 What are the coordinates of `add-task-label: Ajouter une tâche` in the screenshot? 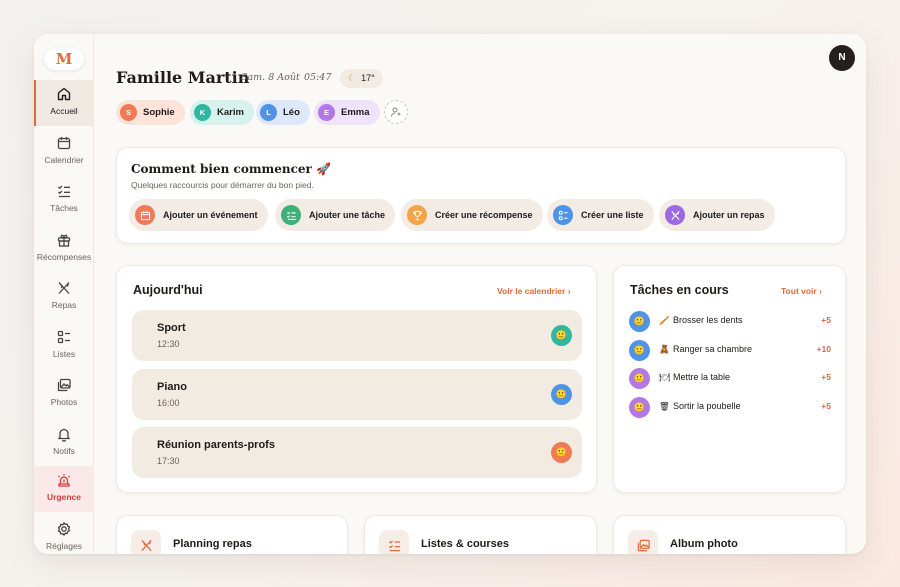 It's located at (347, 215).